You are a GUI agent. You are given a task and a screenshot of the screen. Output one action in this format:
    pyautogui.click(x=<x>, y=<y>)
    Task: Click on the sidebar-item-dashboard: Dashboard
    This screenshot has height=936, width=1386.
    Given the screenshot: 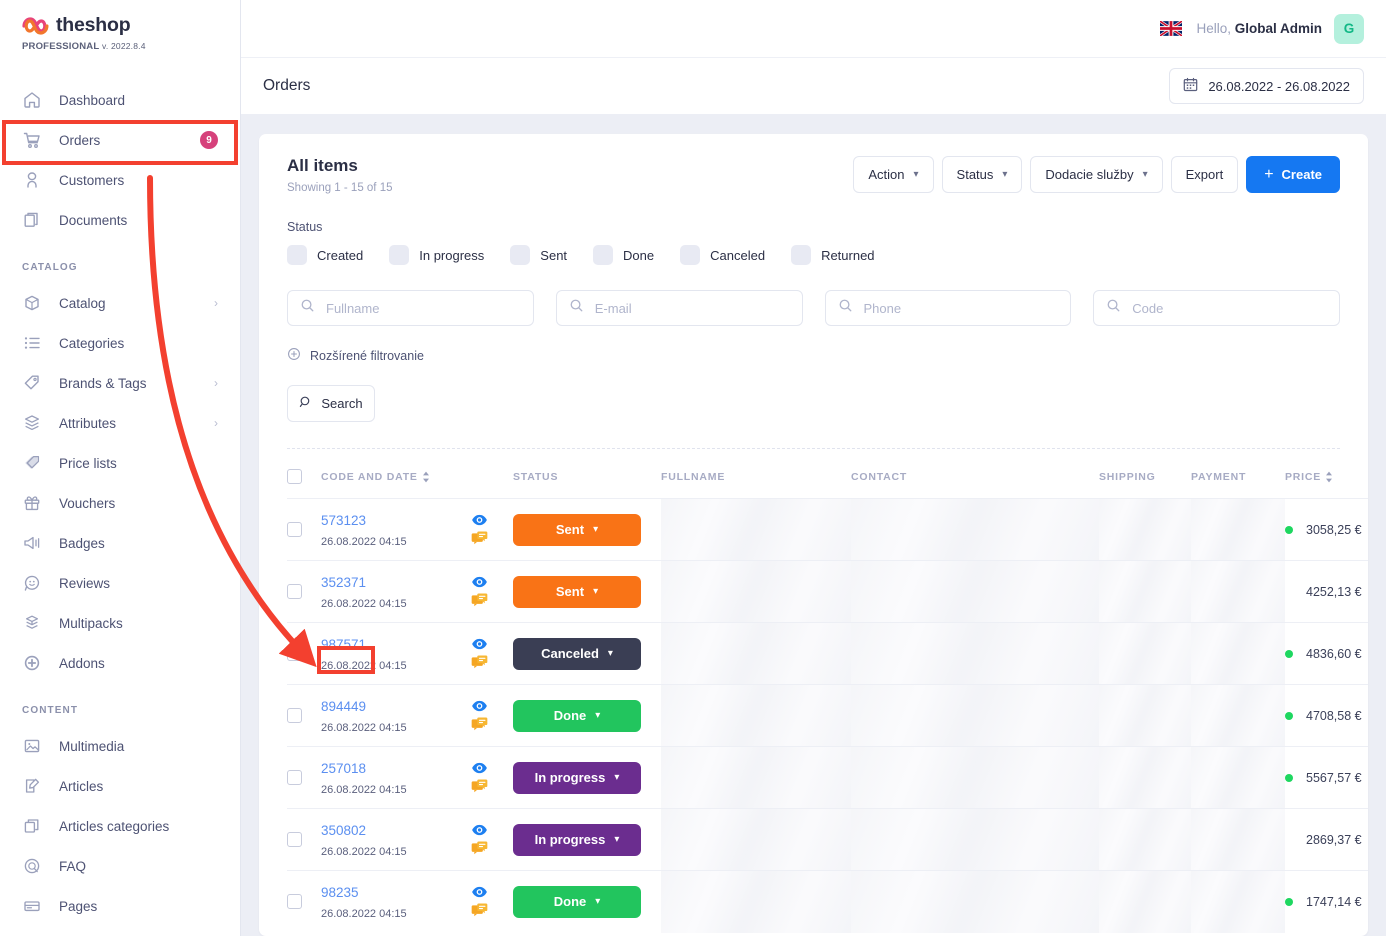 What is the action you would take?
    pyautogui.click(x=120, y=100)
    